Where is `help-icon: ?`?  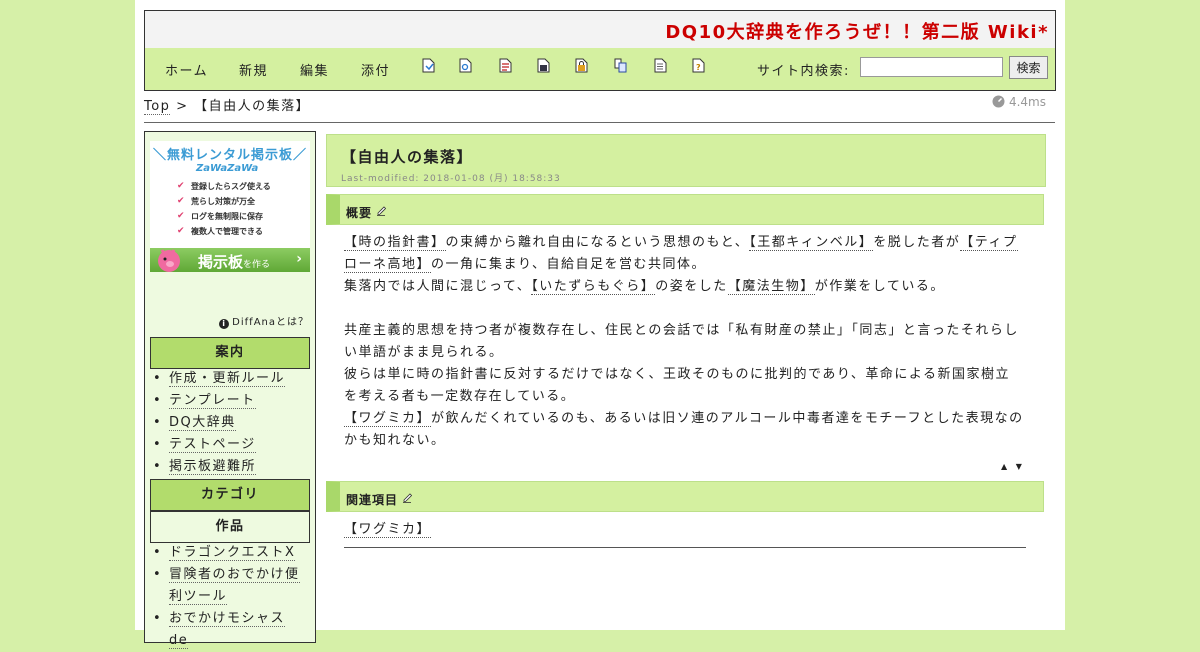
help-icon: ? is located at coordinates (698, 65).